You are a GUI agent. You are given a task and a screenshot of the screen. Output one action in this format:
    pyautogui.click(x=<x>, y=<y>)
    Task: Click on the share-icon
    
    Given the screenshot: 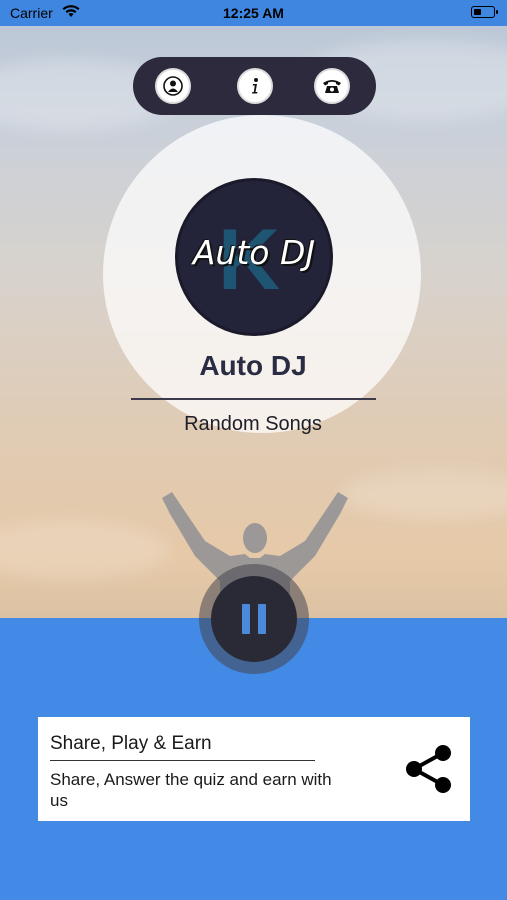 What is the action you would take?
    pyautogui.click(x=429, y=769)
    